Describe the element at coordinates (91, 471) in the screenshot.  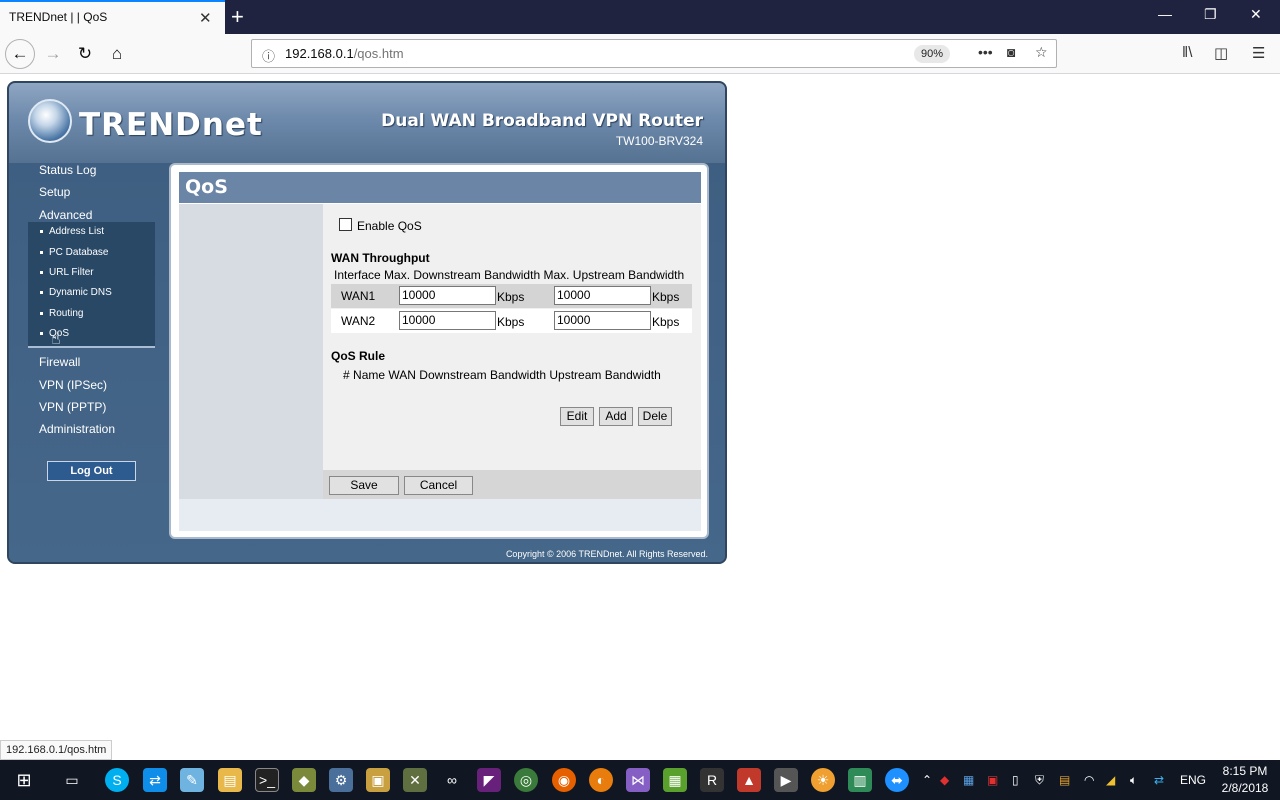
I see `logout-button: Log Out` at that location.